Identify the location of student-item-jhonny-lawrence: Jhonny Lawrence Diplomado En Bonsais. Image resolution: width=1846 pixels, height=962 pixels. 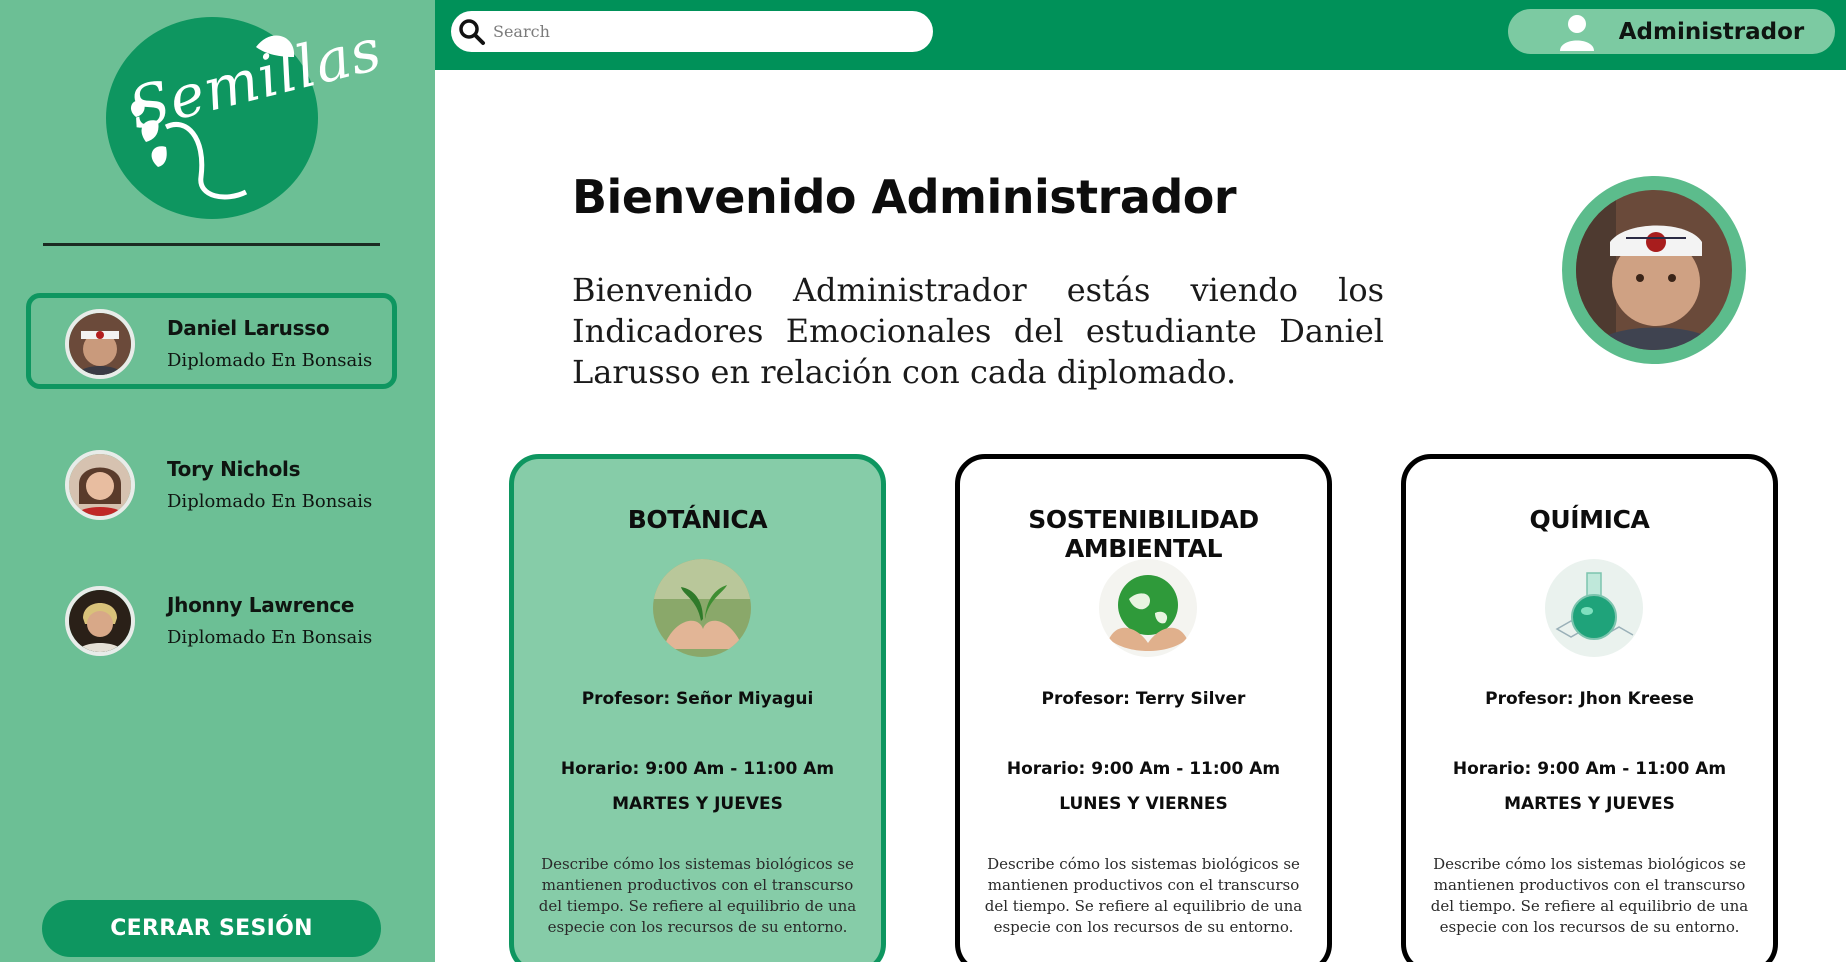
(211, 618).